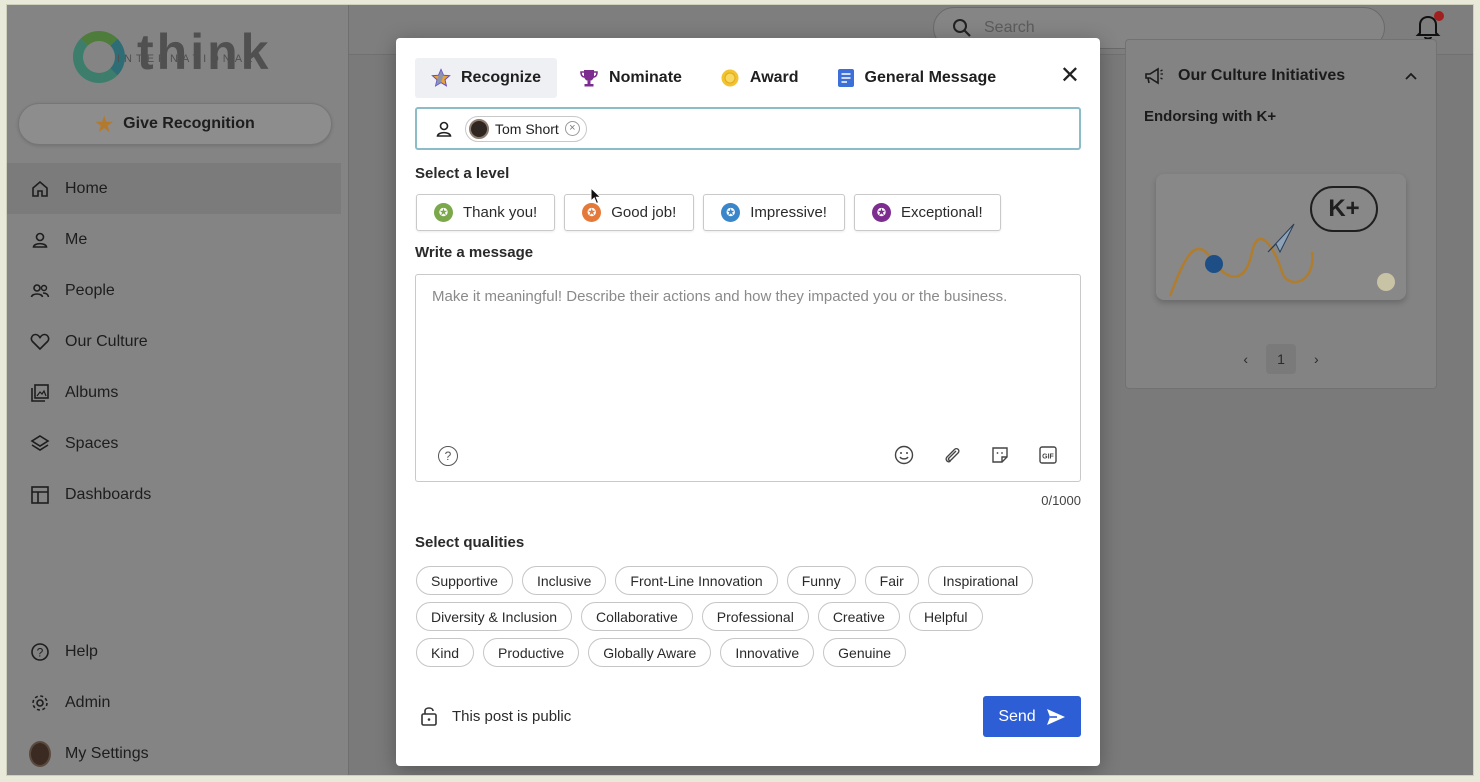  I want to click on panel-subtitle: Endorsing with K+, so click(1210, 116).